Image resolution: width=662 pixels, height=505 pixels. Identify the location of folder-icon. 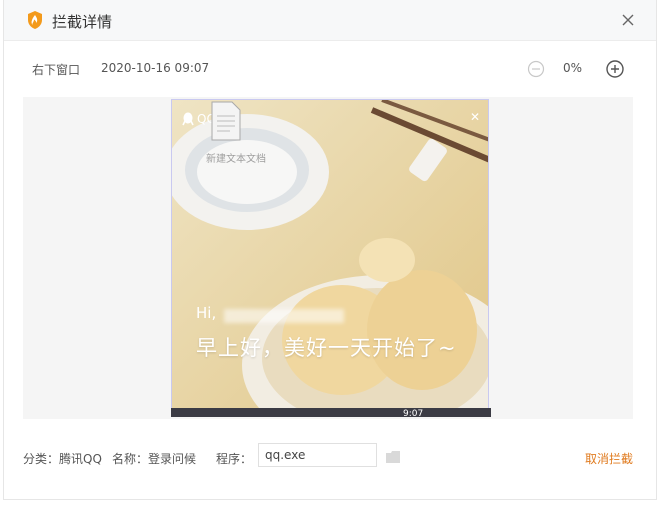
(393, 456).